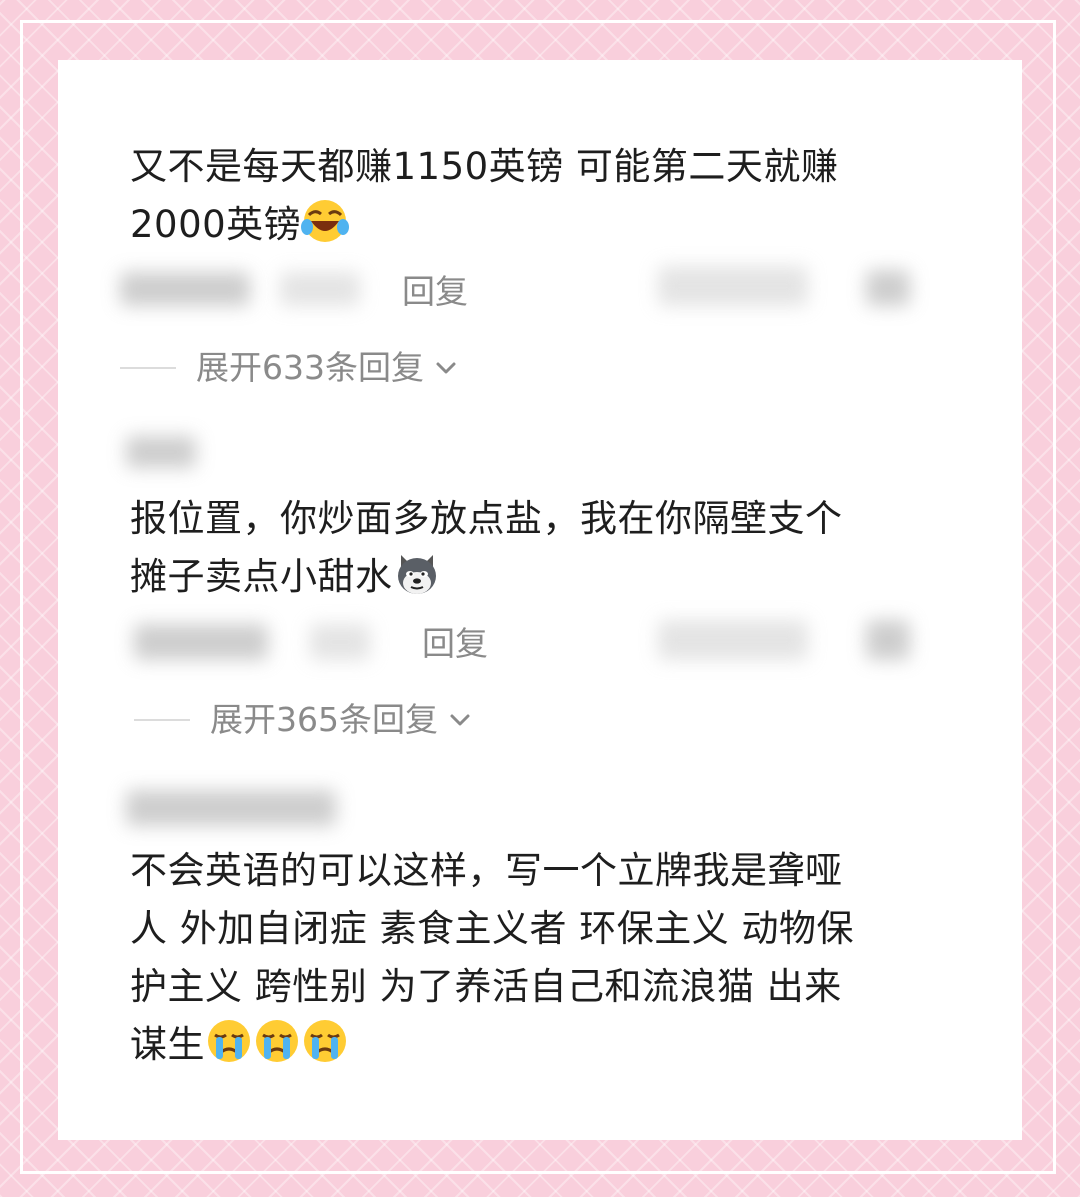  I want to click on doge-emoji-icon, so click(417, 573).